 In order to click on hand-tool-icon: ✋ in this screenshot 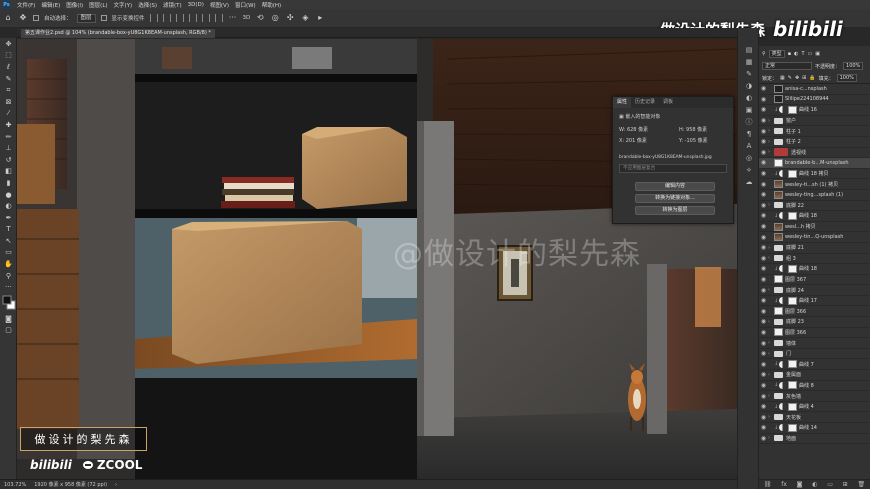, I will do `click(8, 264)`.